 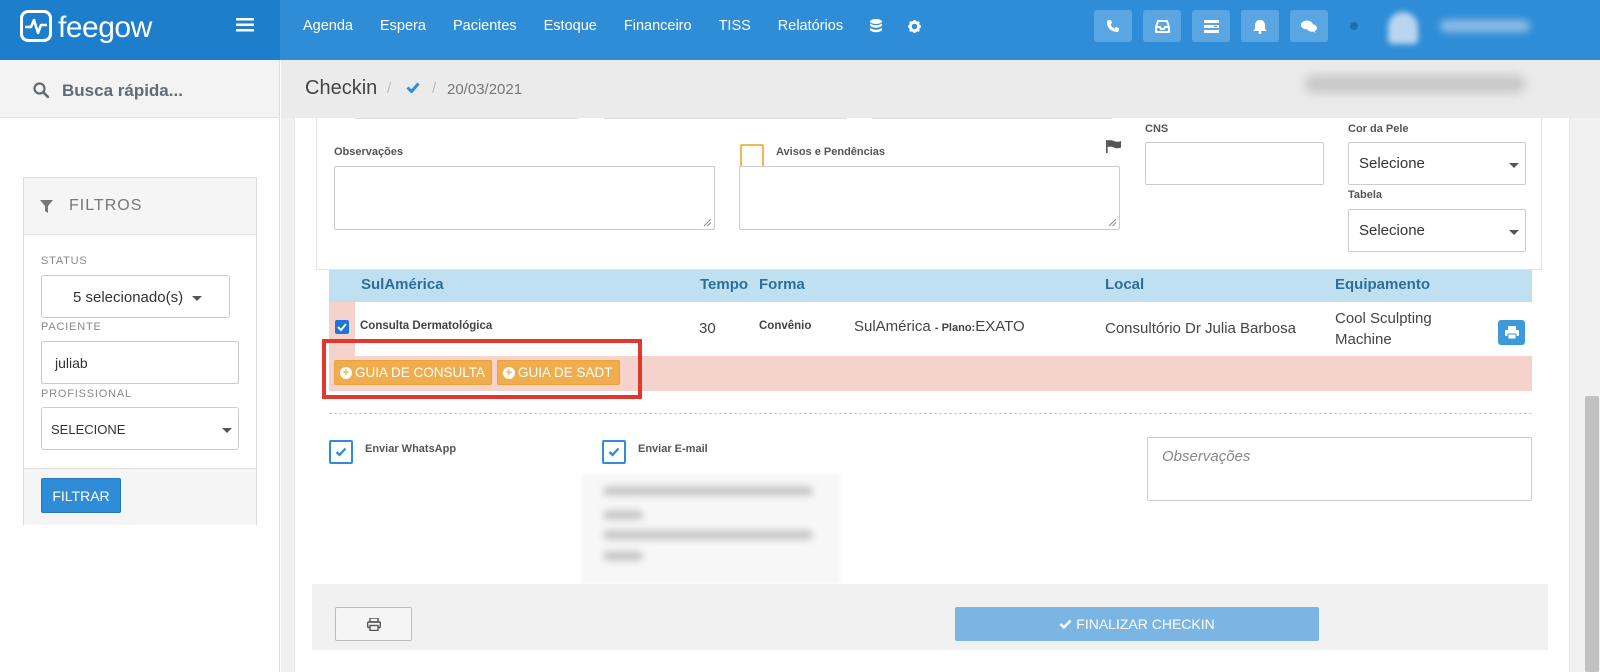 I want to click on feegow-logo-icon, so click(x=36, y=26).